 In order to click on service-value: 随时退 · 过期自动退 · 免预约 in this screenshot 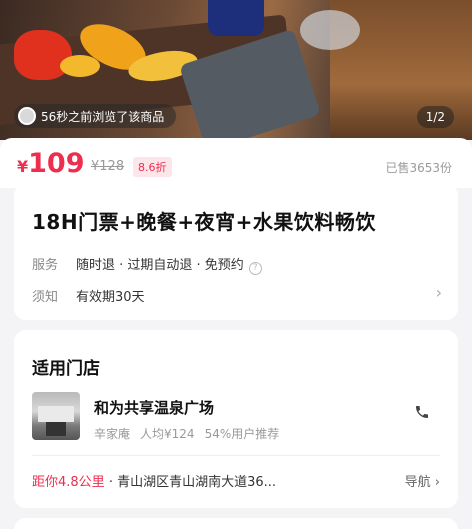, I will do `click(160, 265)`.